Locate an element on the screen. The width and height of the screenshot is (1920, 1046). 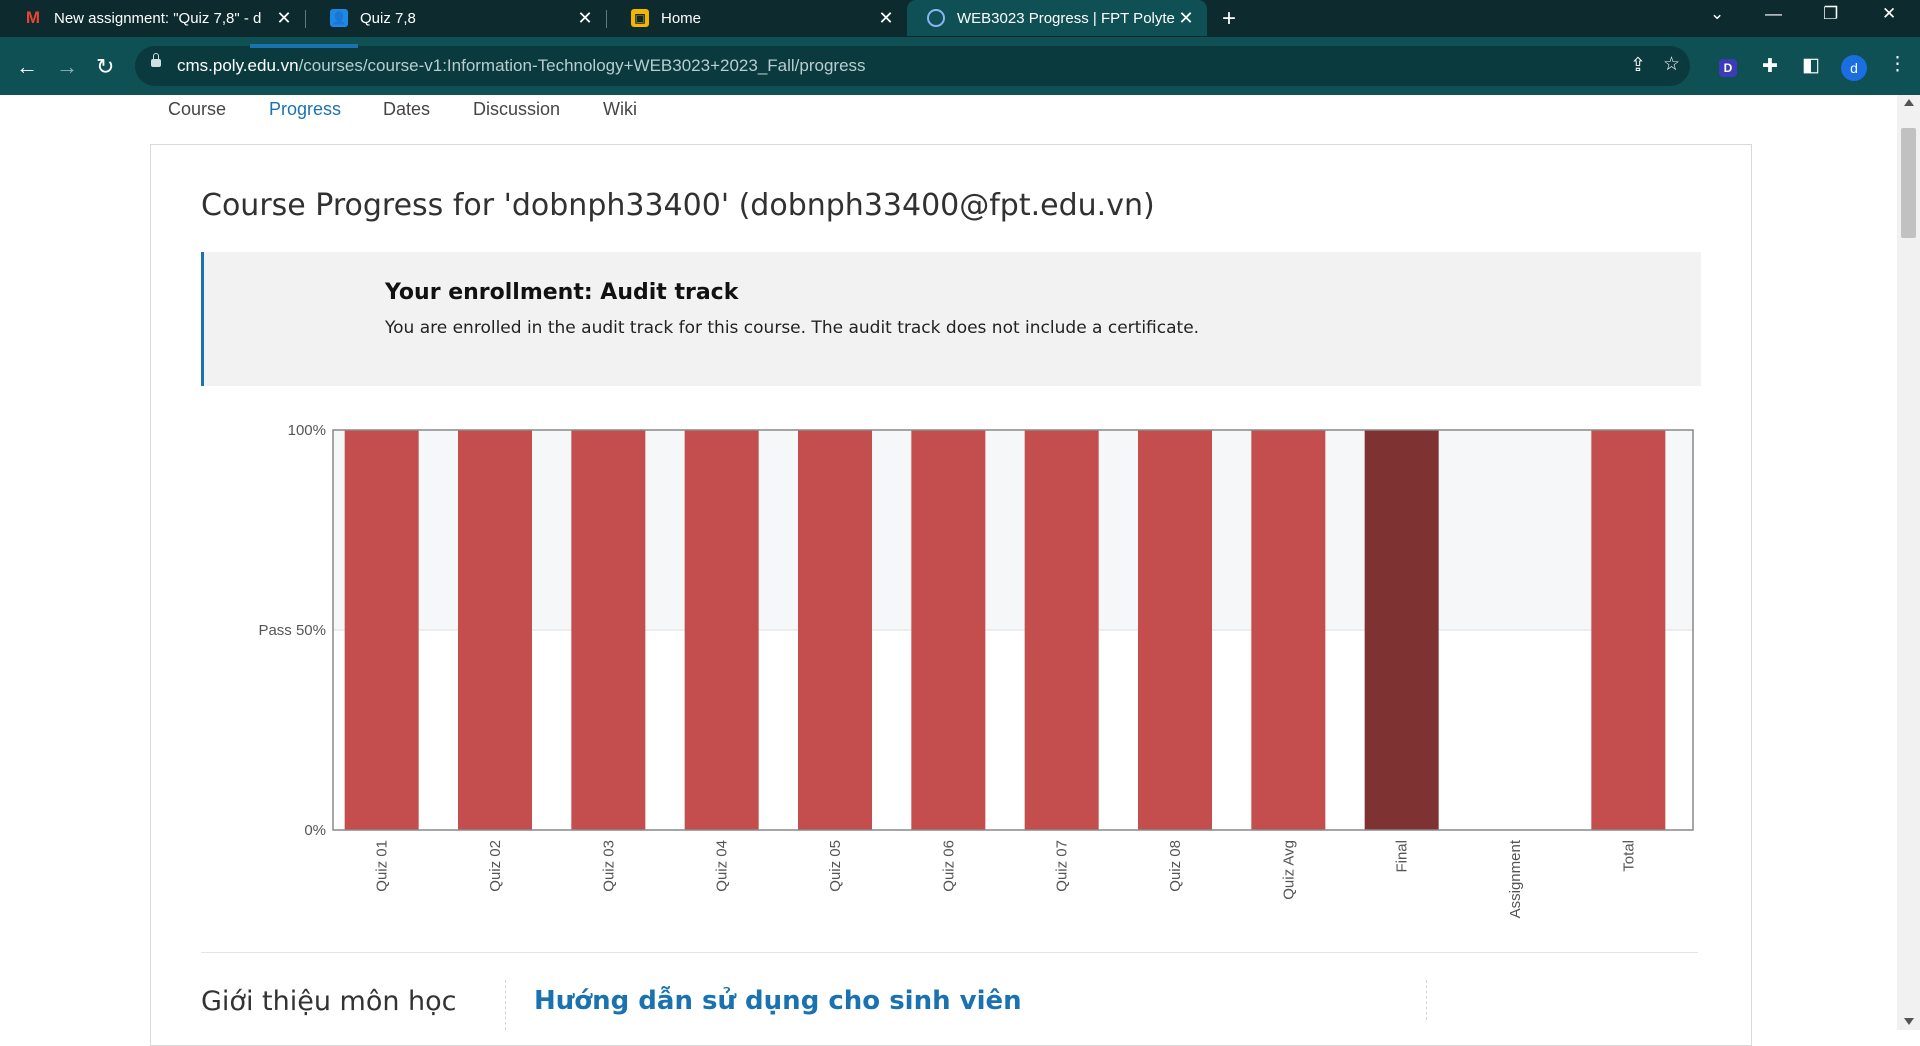
x-tick-label: Quiz 01 is located at coordinates (382, 866).